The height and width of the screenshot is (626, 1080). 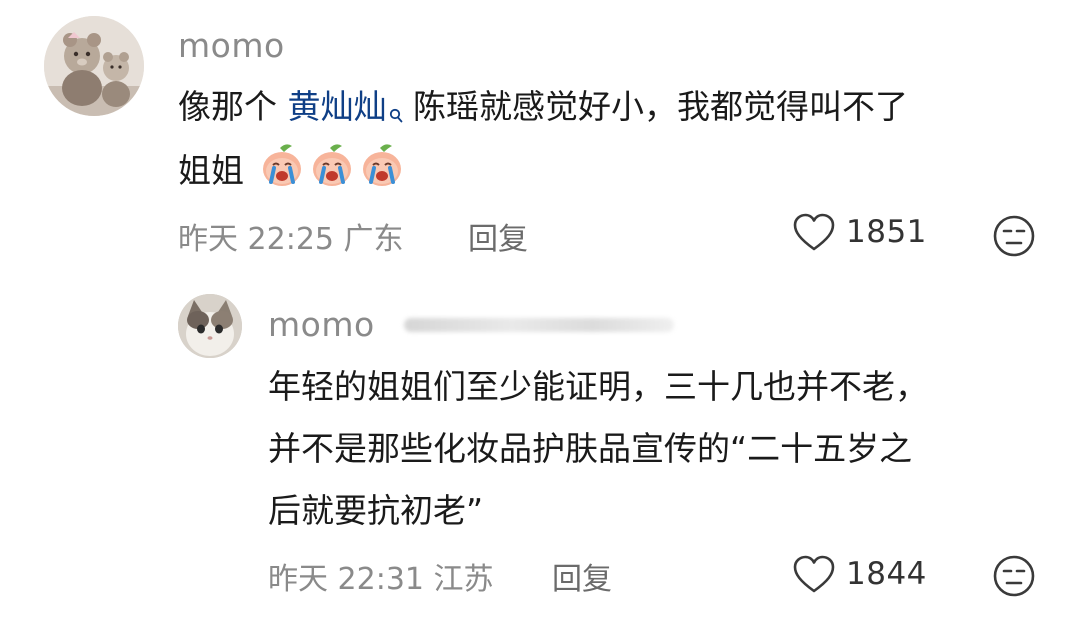 I want to click on comment-time: 昨天 22:31, so click(x=346, y=579).